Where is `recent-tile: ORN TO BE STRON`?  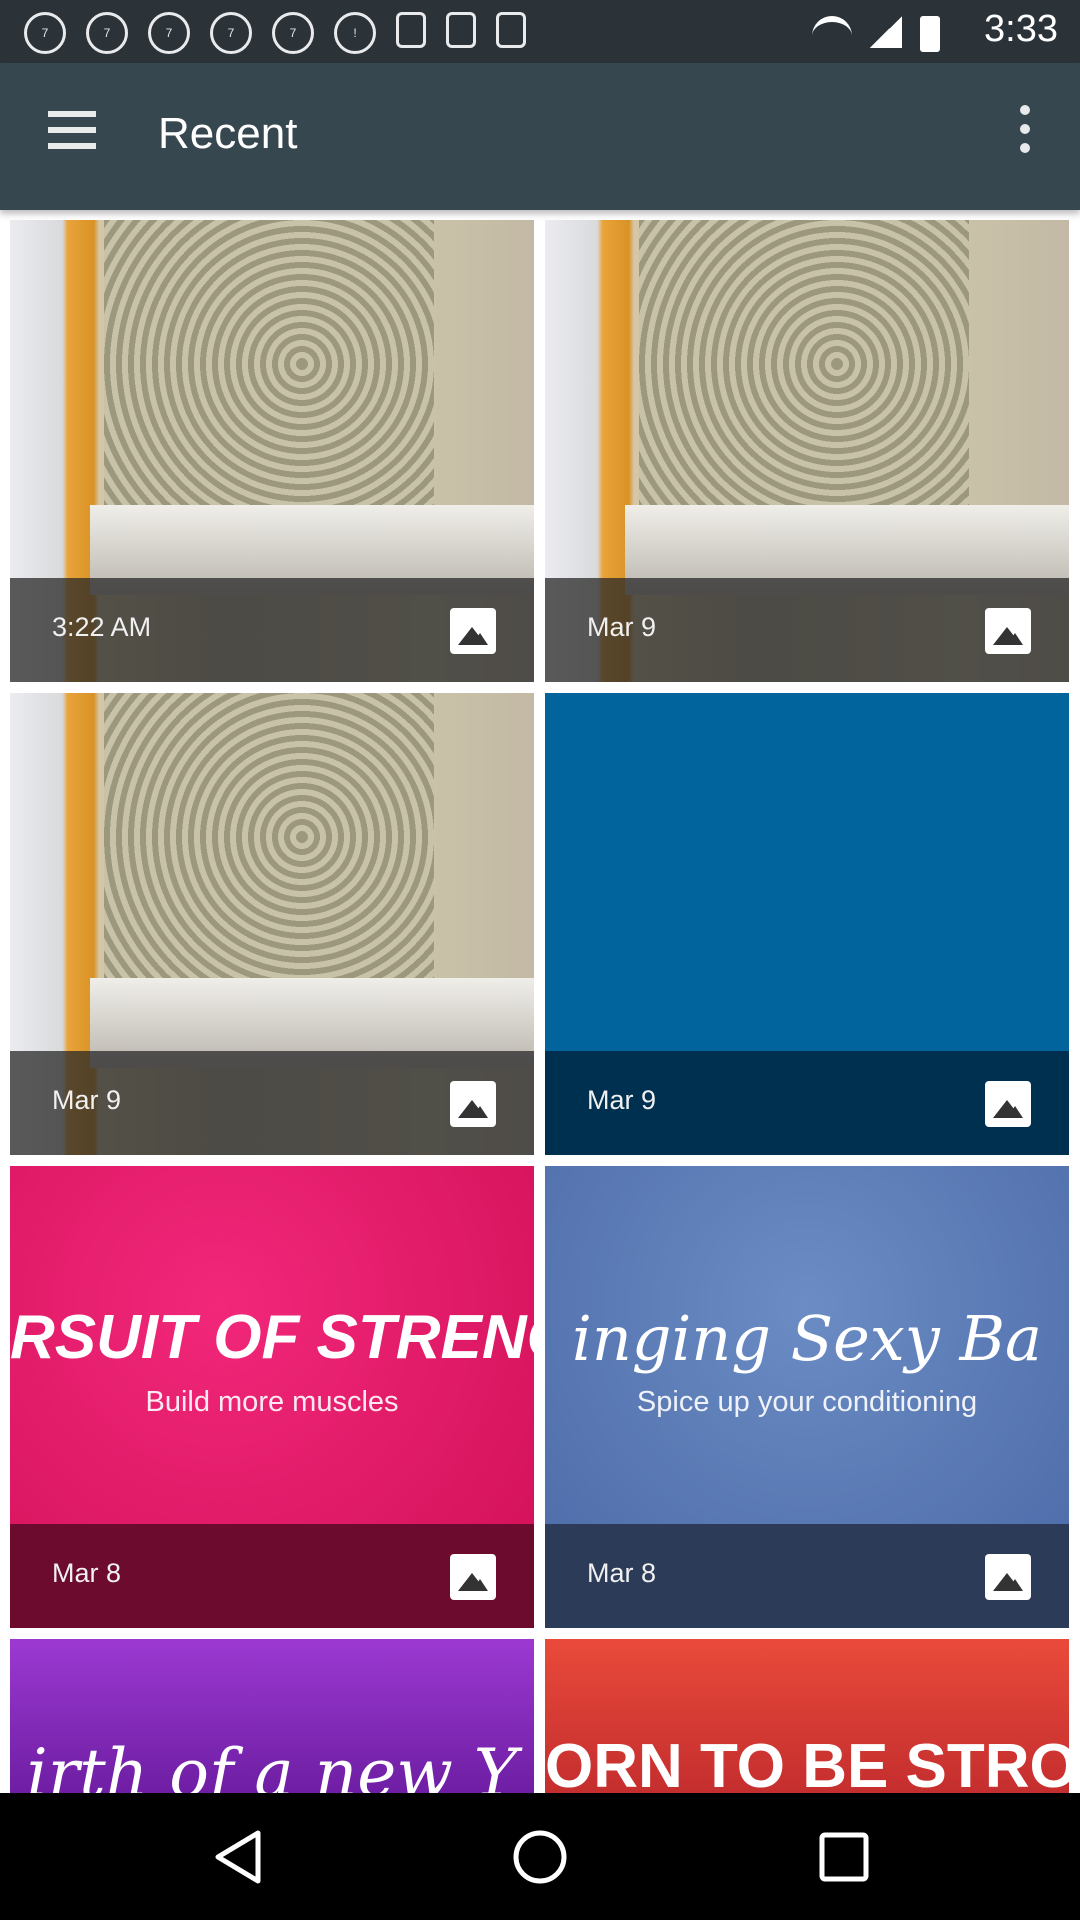 recent-tile: ORN TO BE STRON is located at coordinates (807, 1716).